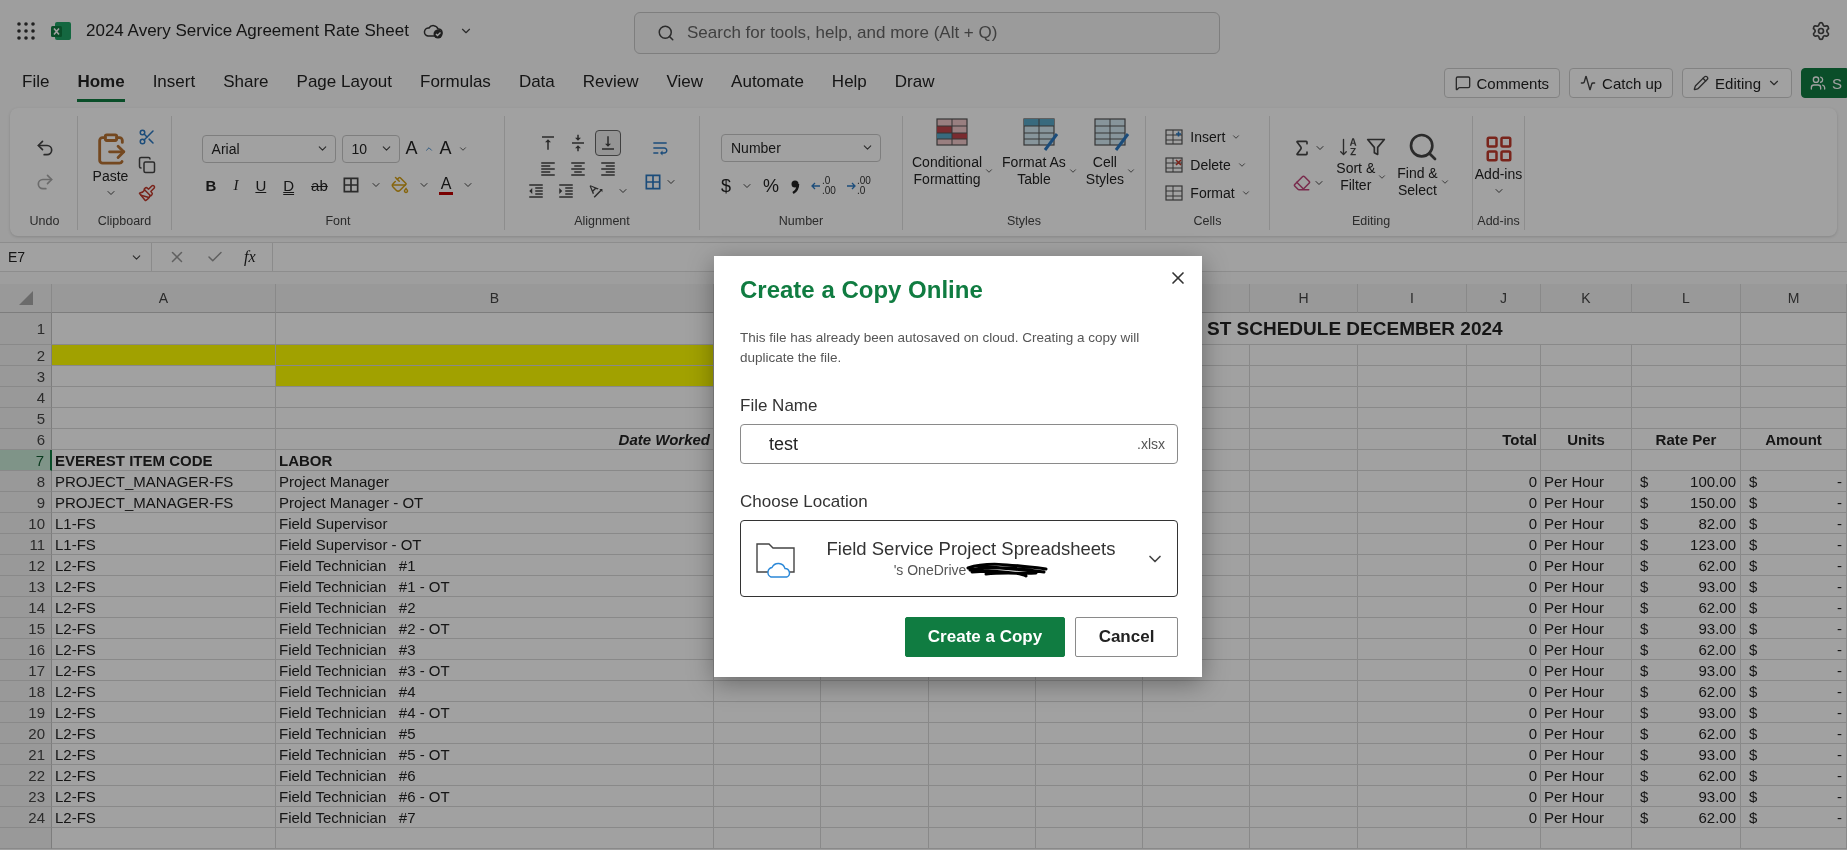  What do you see at coordinates (26, 502) in the screenshot?
I see `row-header: 9` at bounding box center [26, 502].